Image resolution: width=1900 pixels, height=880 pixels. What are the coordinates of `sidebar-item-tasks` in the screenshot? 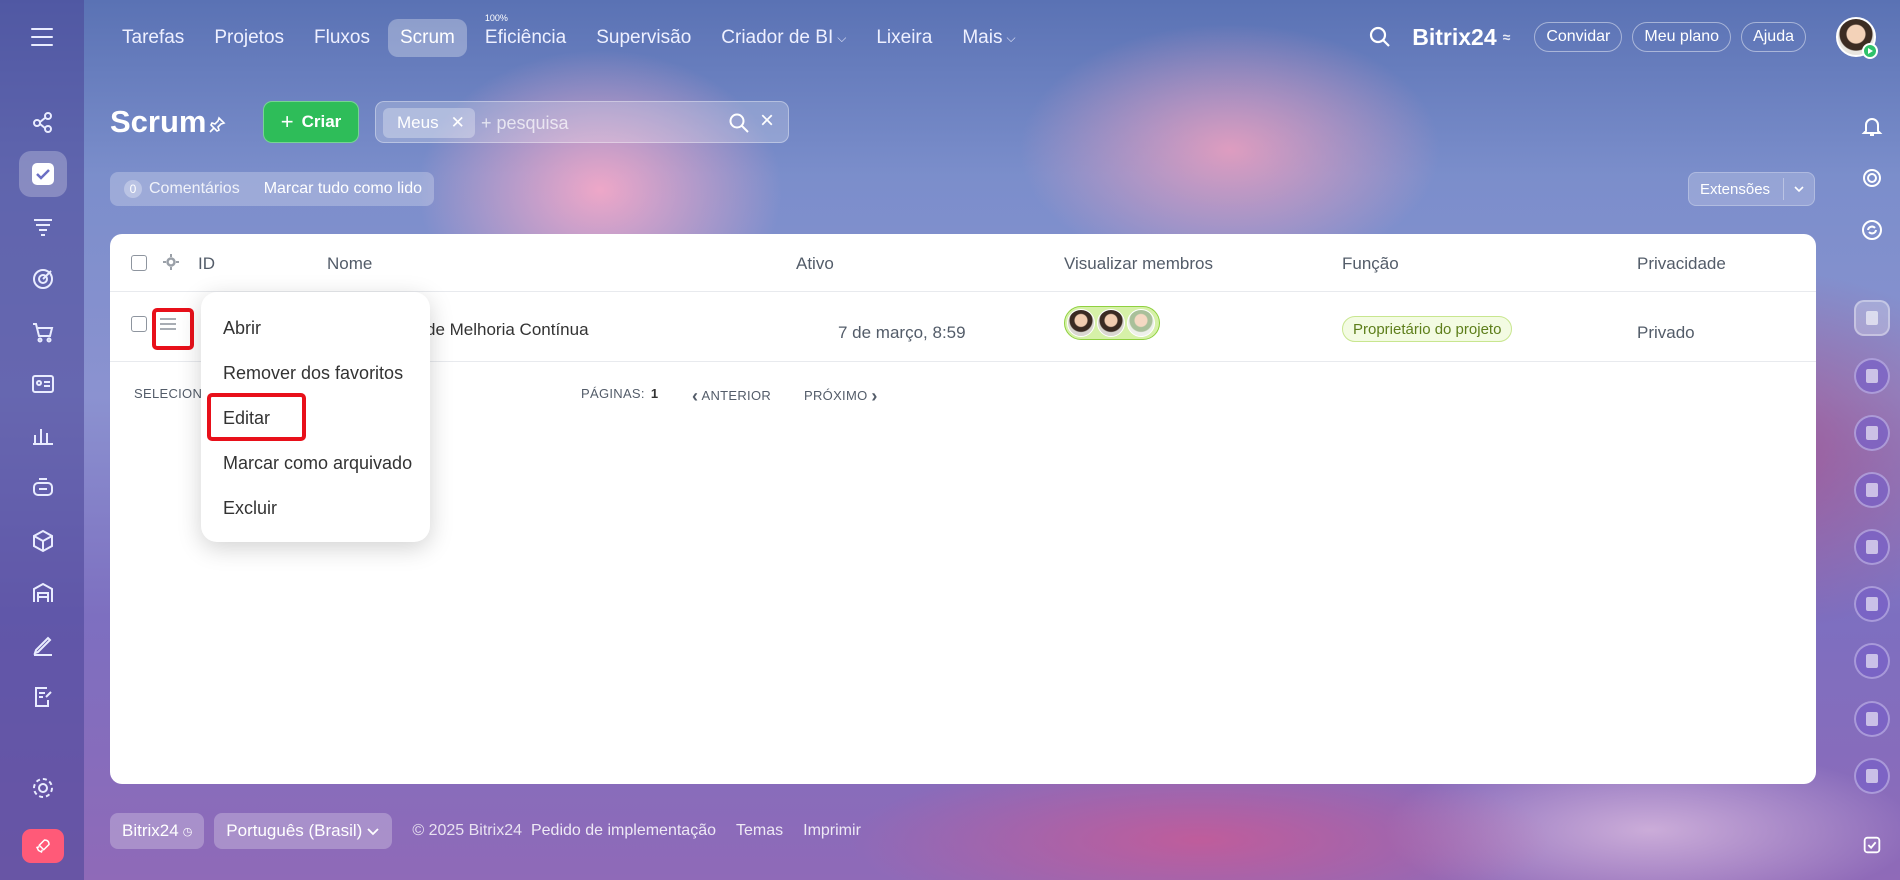 It's located at (43, 174).